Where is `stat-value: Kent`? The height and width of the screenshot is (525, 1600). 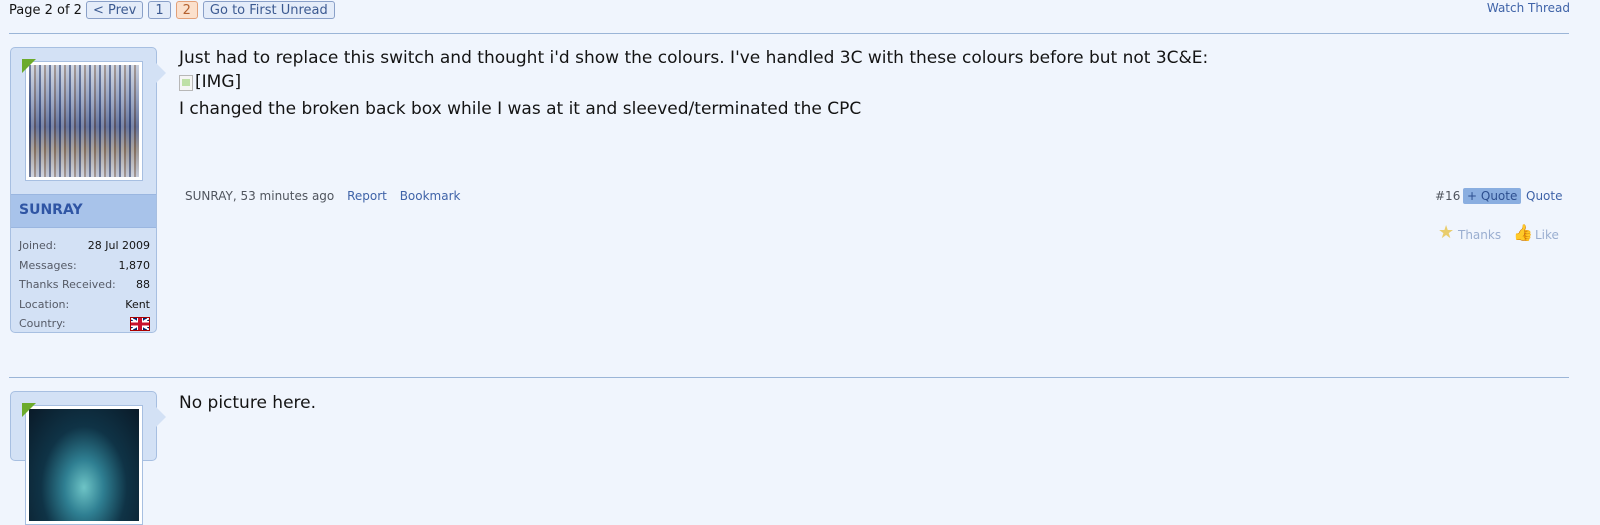 stat-value: Kent is located at coordinates (137, 304).